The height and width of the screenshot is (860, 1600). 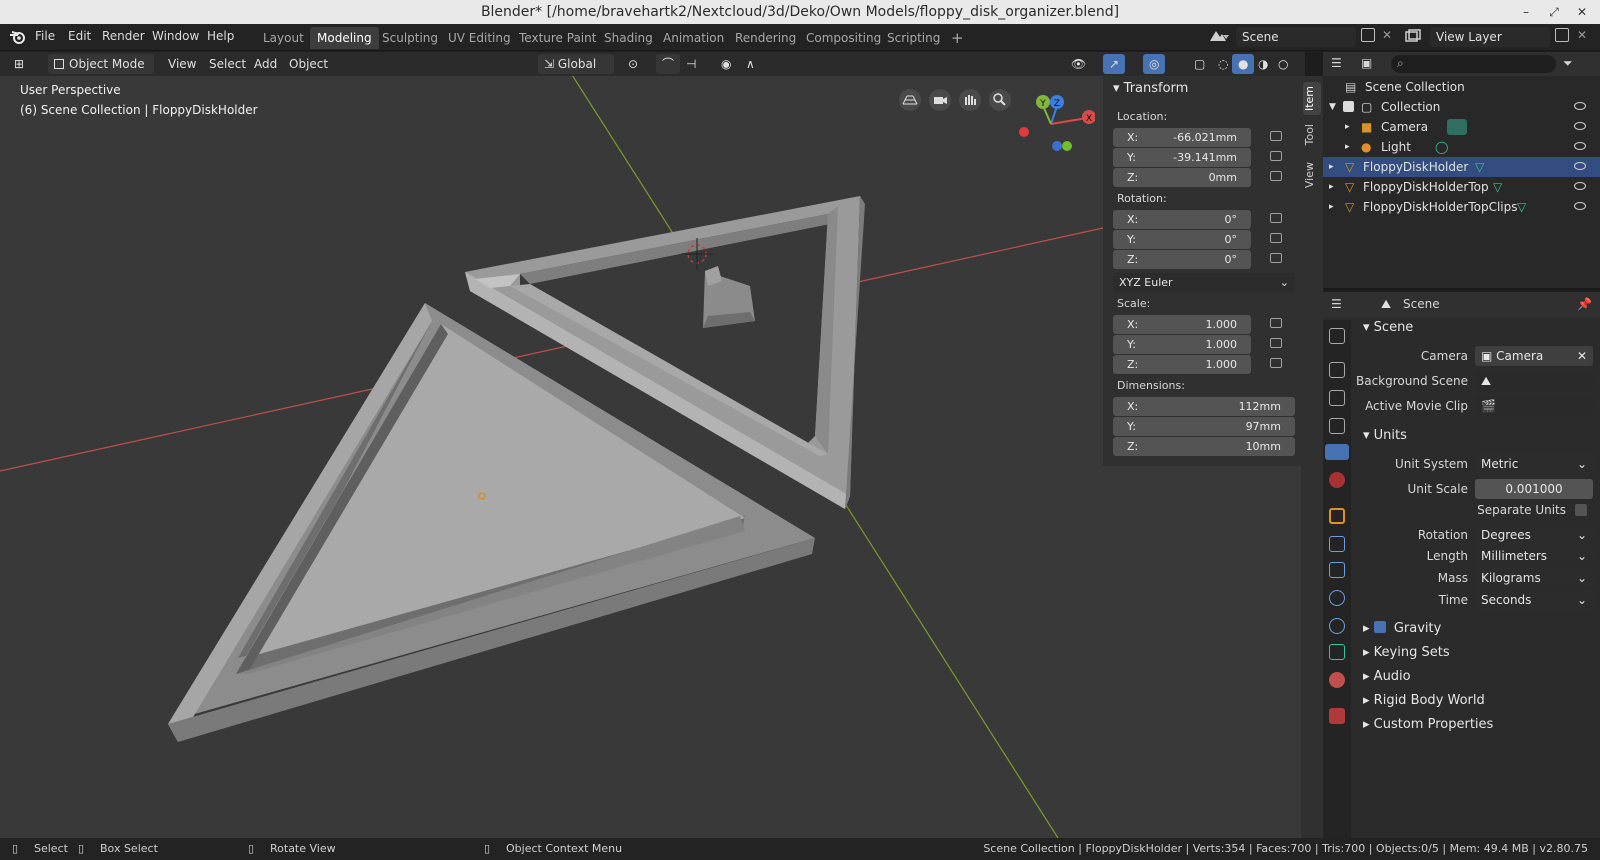 I want to click on location-y-field: Y: -39.141mm, so click(x=1182, y=157).